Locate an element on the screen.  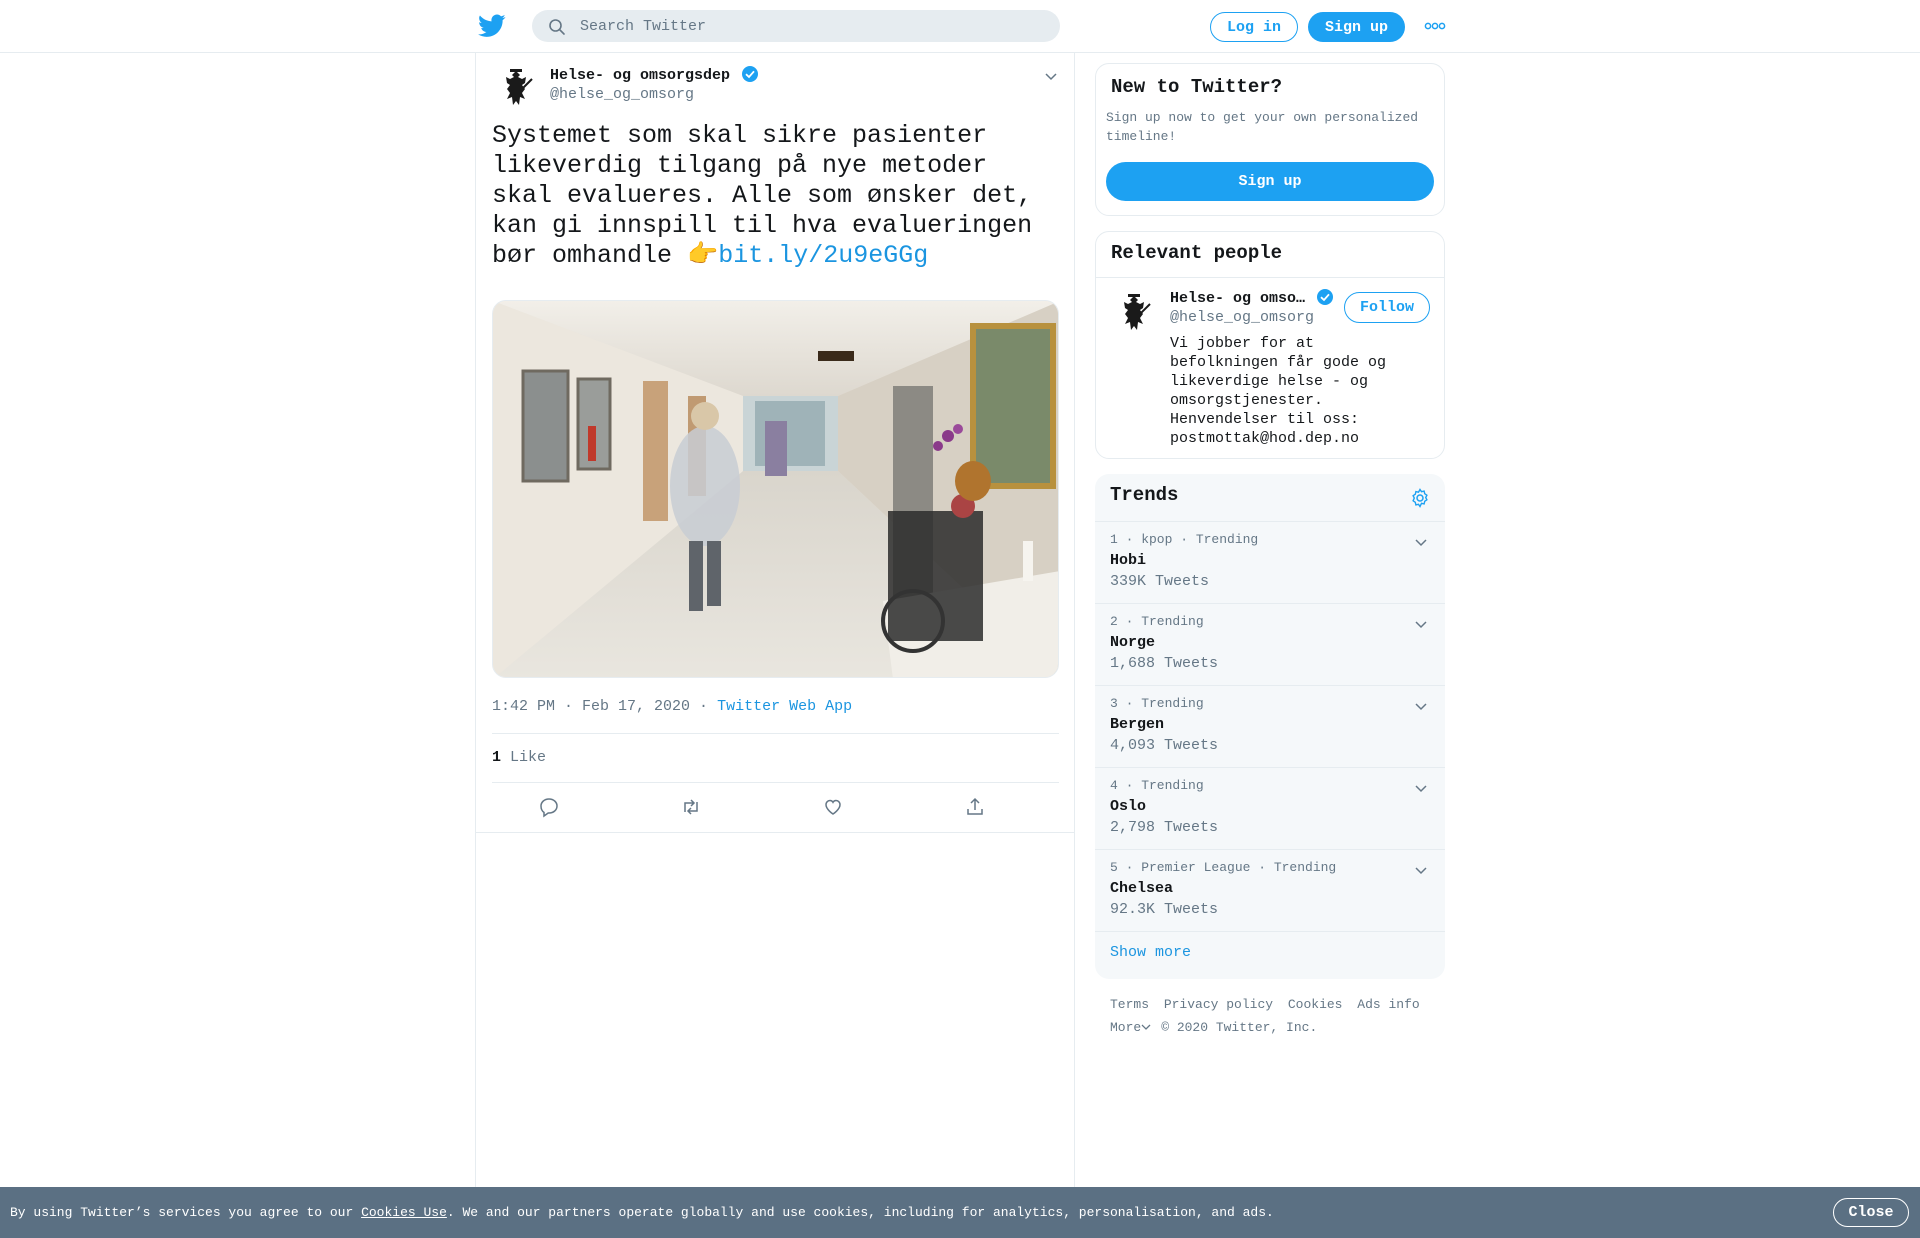
heart-icon is located at coordinates (833, 807).